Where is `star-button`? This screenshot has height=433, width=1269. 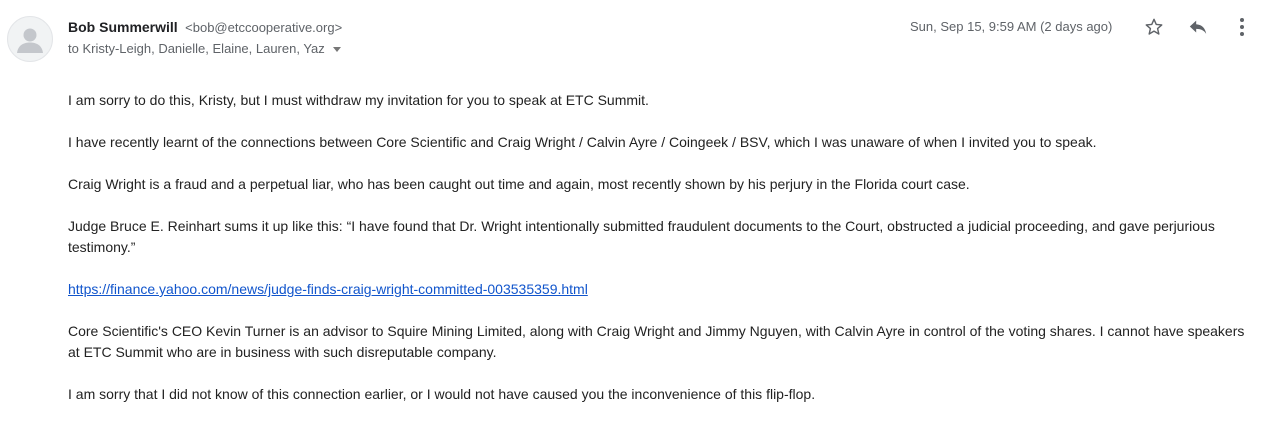
star-button is located at coordinates (1154, 27).